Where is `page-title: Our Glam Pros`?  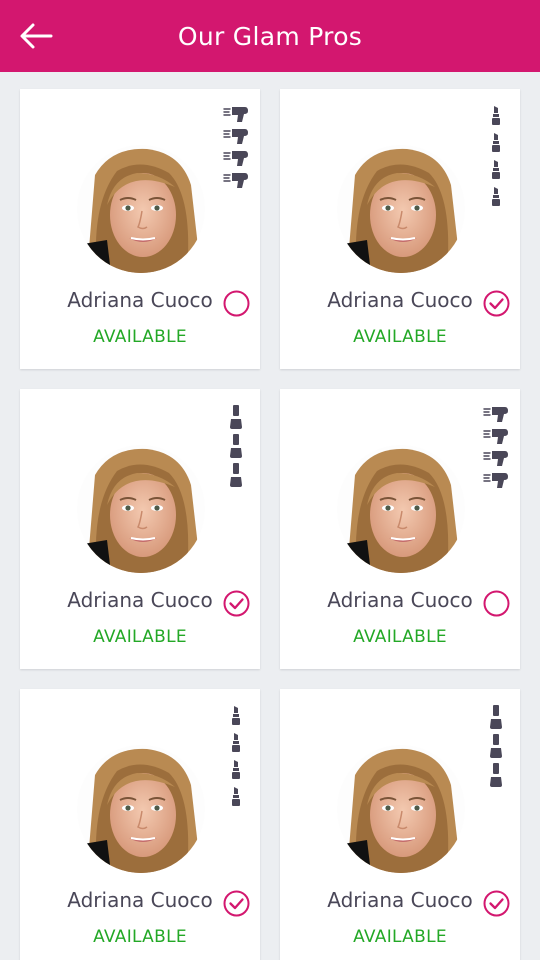
page-title: Our Glam Pros is located at coordinates (270, 36).